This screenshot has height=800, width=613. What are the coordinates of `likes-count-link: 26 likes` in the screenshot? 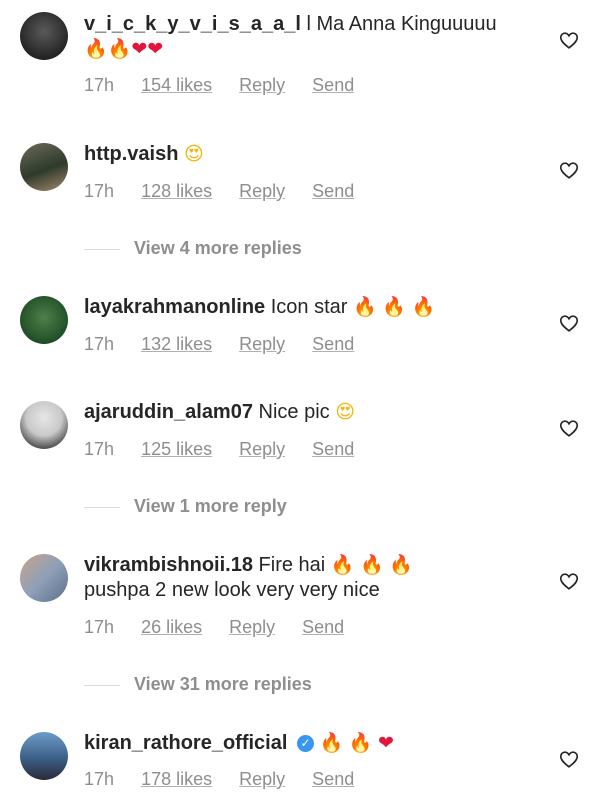 It's located at (171, 627).